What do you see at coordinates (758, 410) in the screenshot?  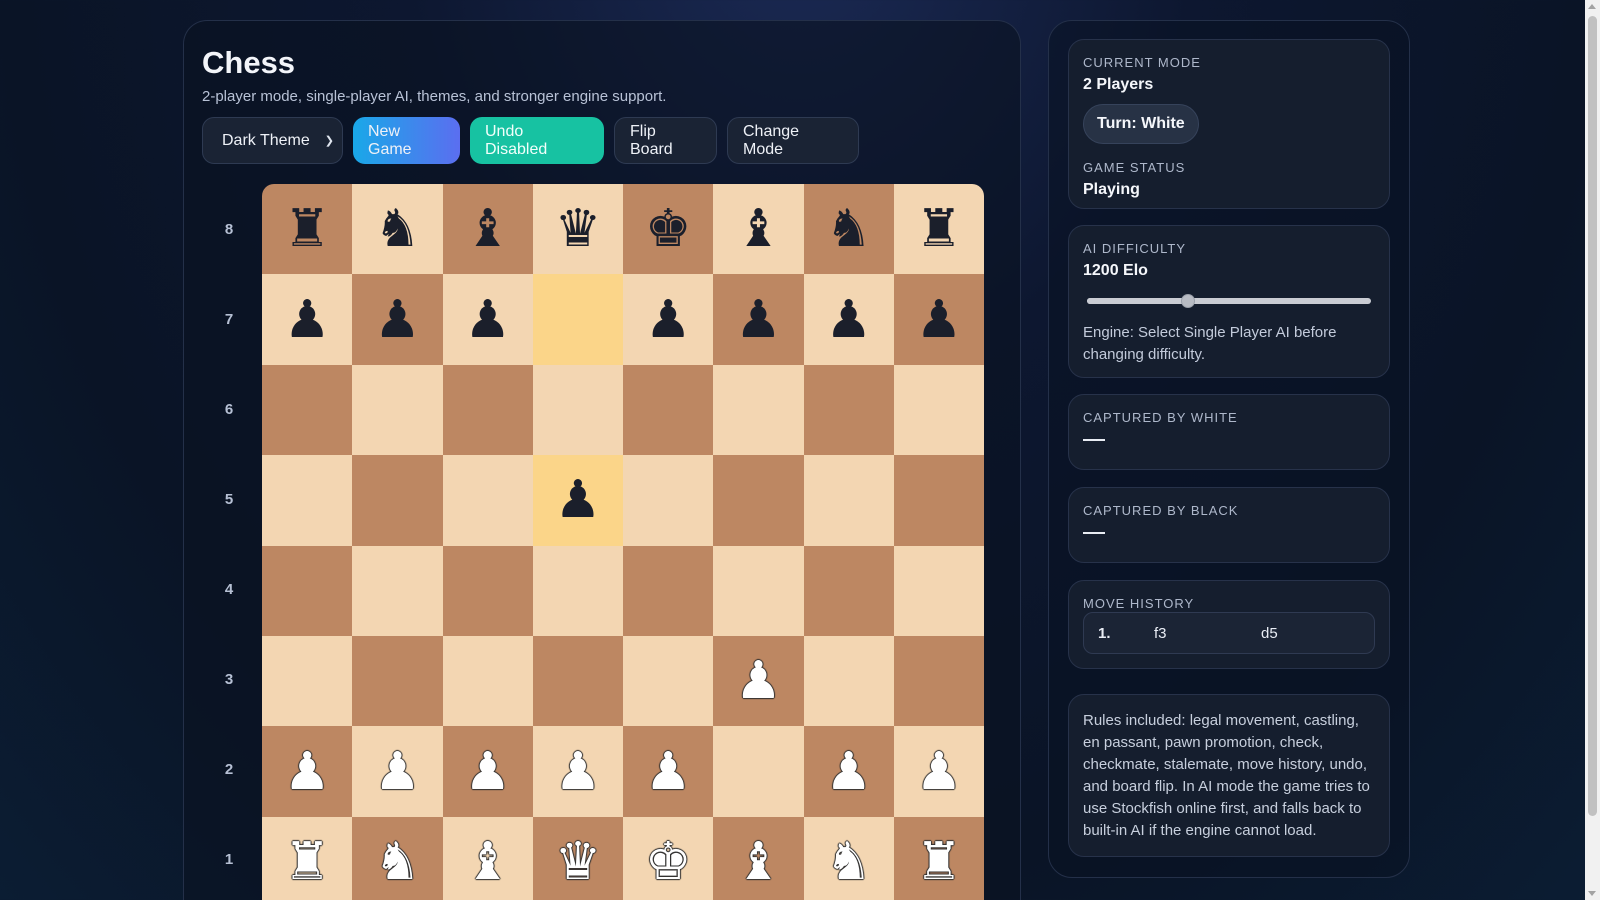 I see `square-f6` at bounding box center [758, 410].